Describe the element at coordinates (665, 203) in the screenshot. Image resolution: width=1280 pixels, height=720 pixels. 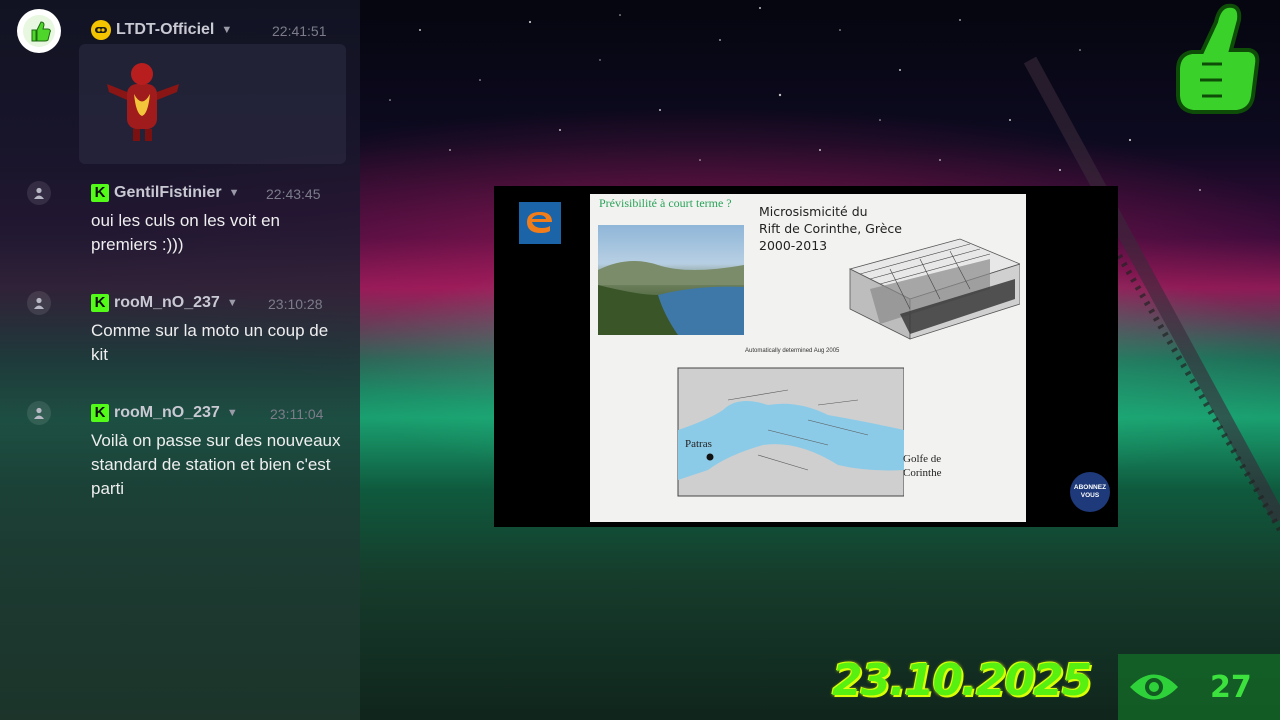
I see `slide-heading: Prévisibilité à court terme ?` at that location.